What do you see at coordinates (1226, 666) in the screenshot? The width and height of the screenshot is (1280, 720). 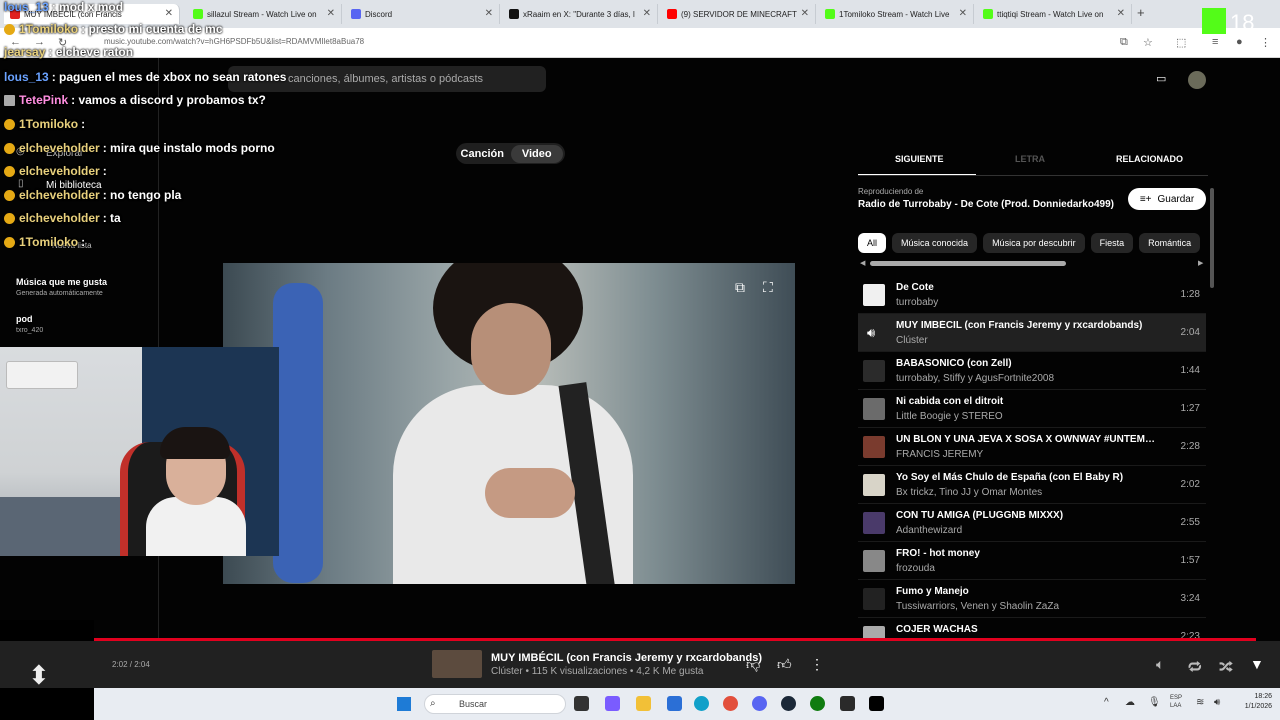 I see `shuffle-icon: 🔀︎` at bounding box center [1226, 666].